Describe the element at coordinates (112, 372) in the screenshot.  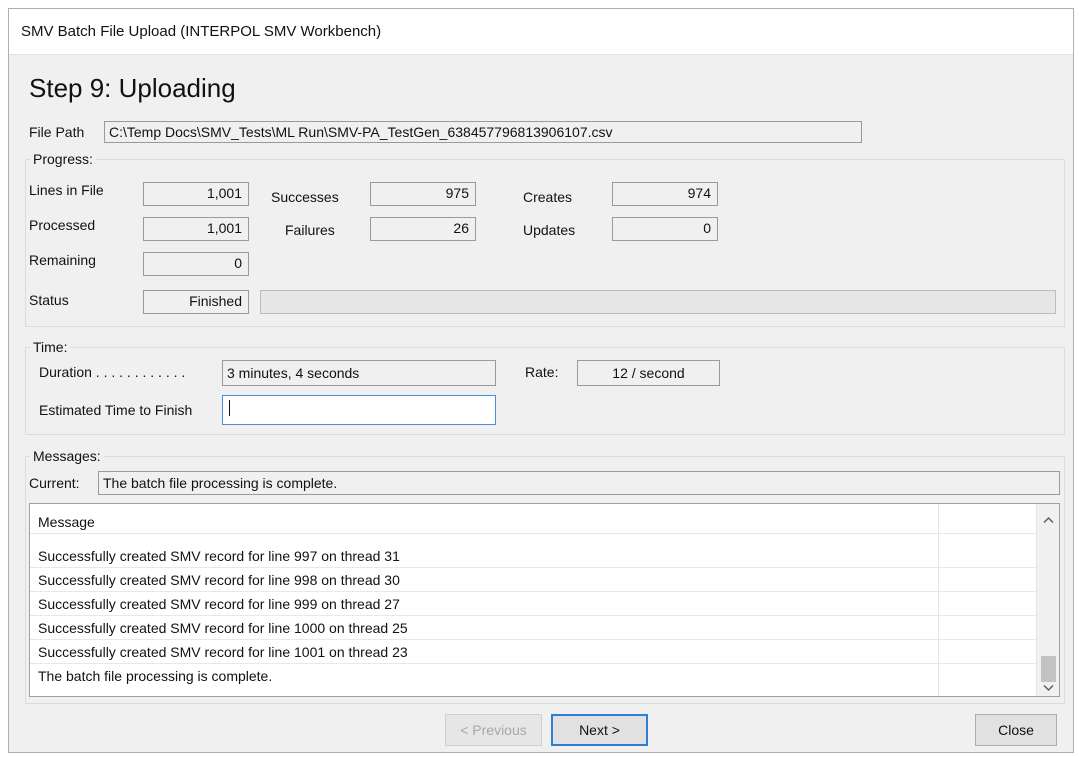
I see `duration-label: Duration . . . . . . . . . . . .` at that location.